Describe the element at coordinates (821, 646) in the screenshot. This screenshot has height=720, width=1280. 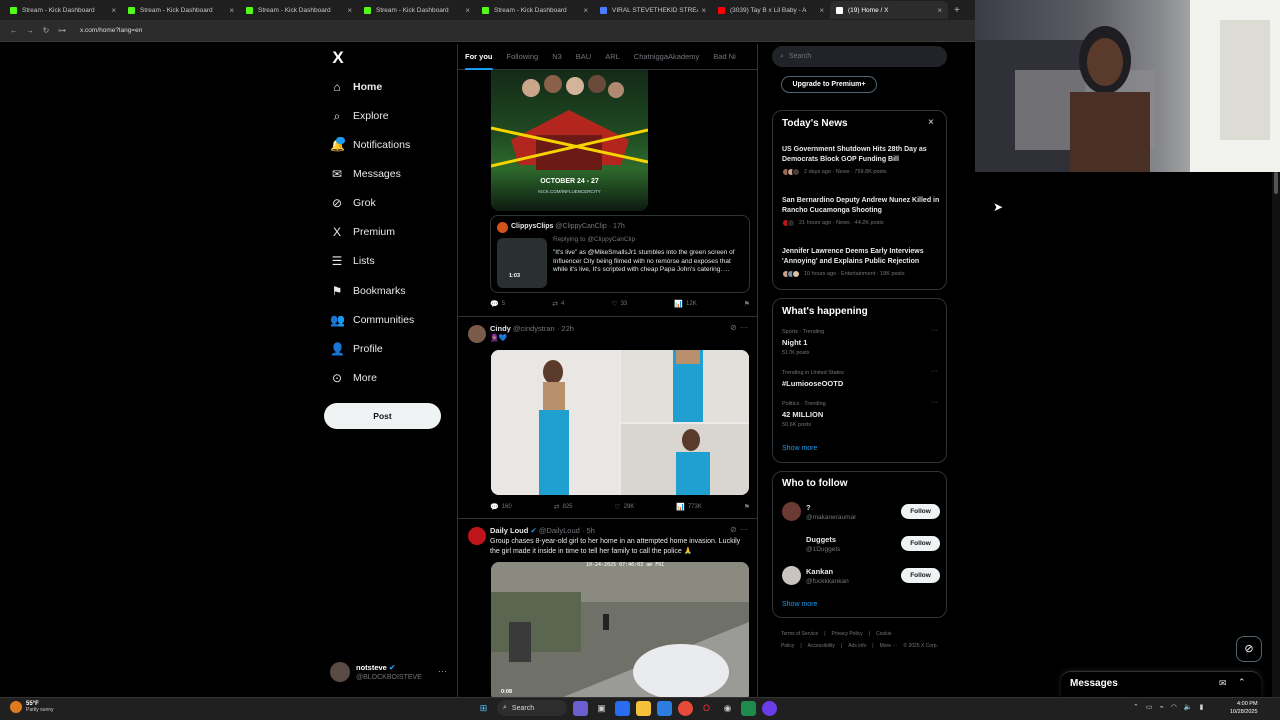
I see `footer-link: Accessibility` at that location.